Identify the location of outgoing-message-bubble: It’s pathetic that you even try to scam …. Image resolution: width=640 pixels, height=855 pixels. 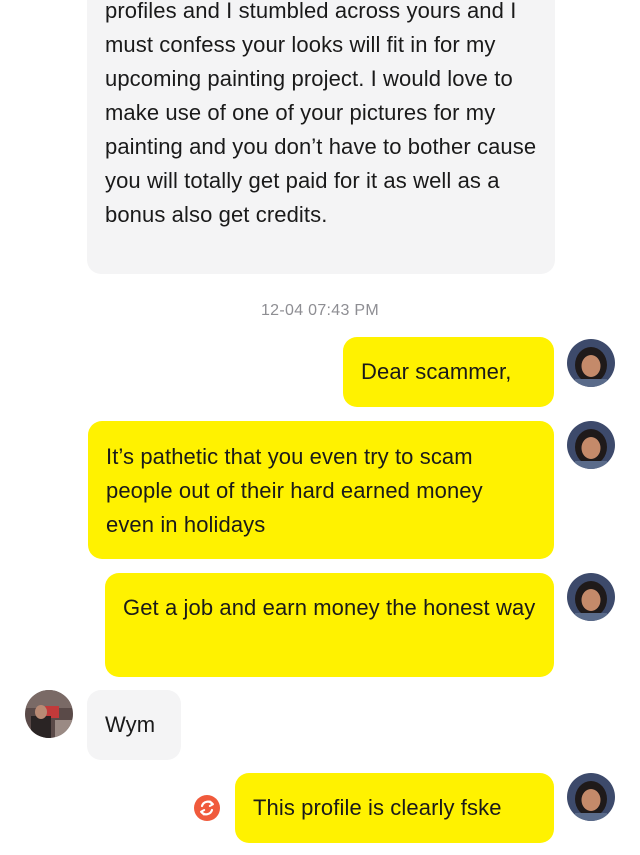
(321, 490).